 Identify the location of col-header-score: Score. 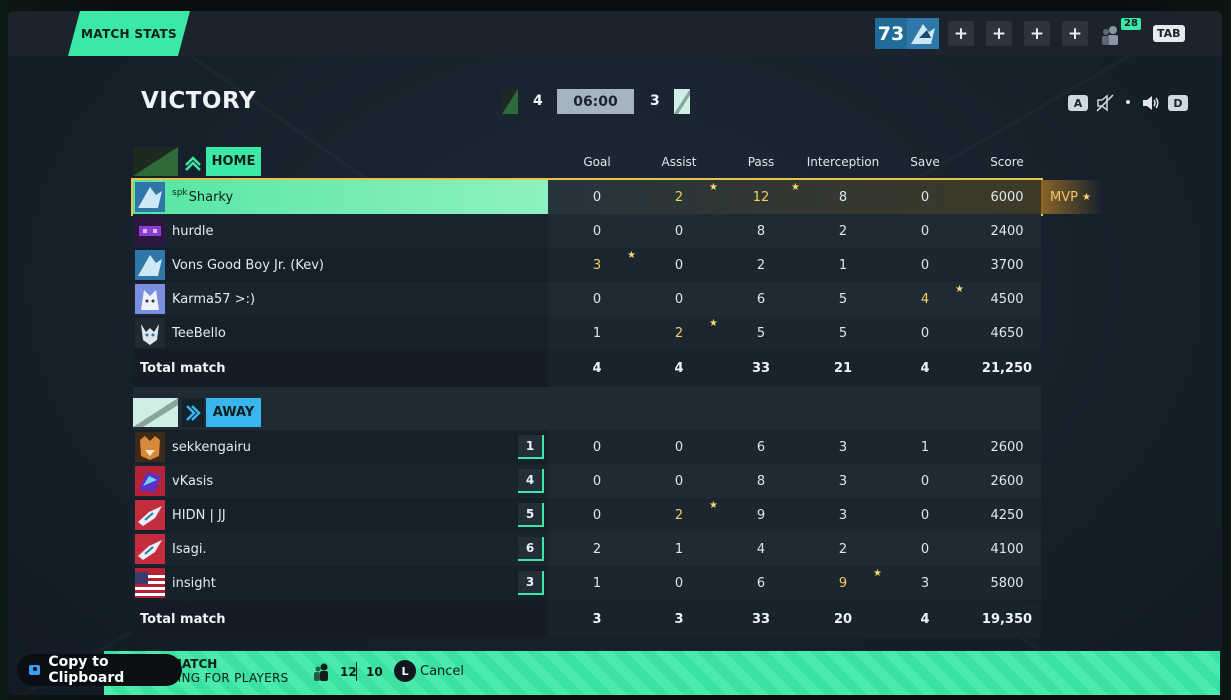
(1007, 162).